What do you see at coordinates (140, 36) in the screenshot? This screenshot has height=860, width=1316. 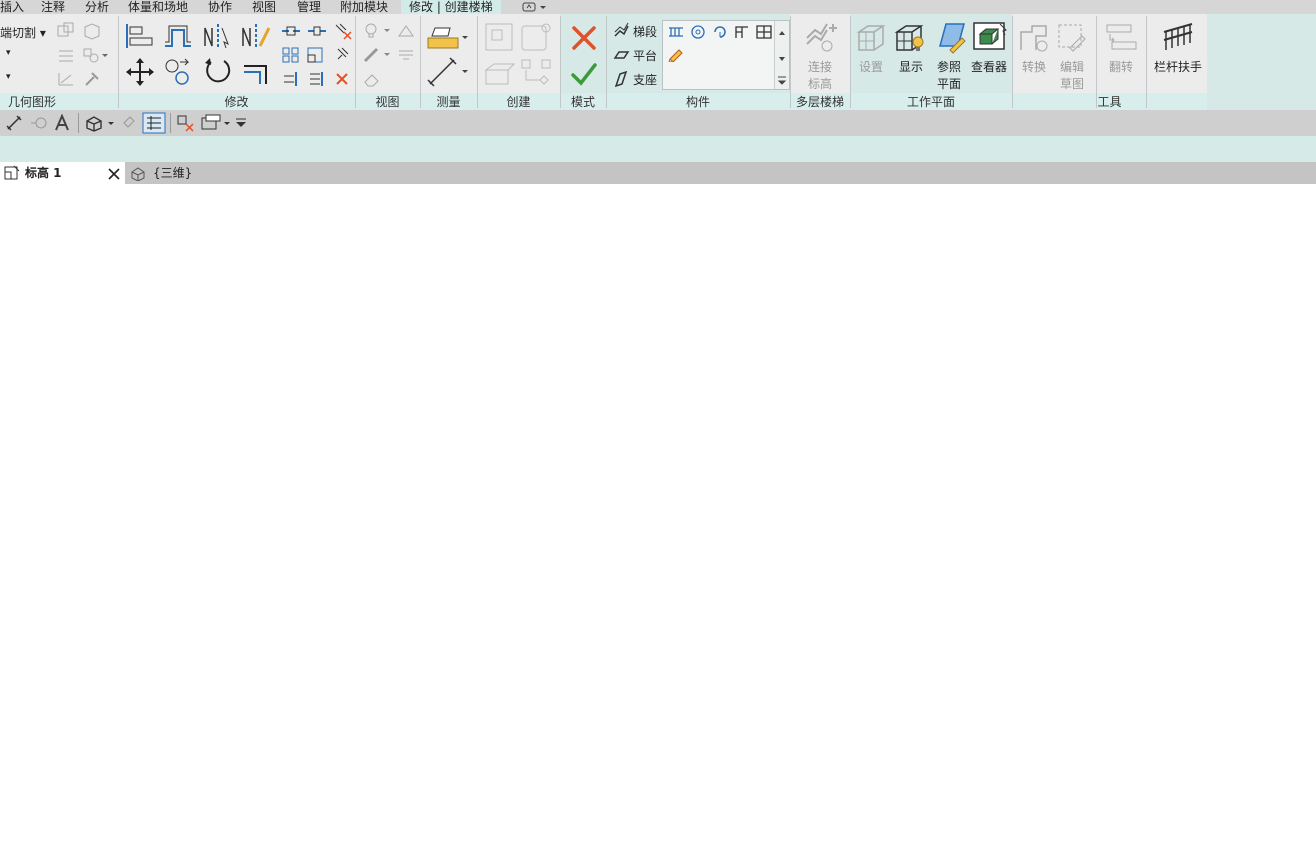 I see `align-icon` at bounding box center [140, 36].